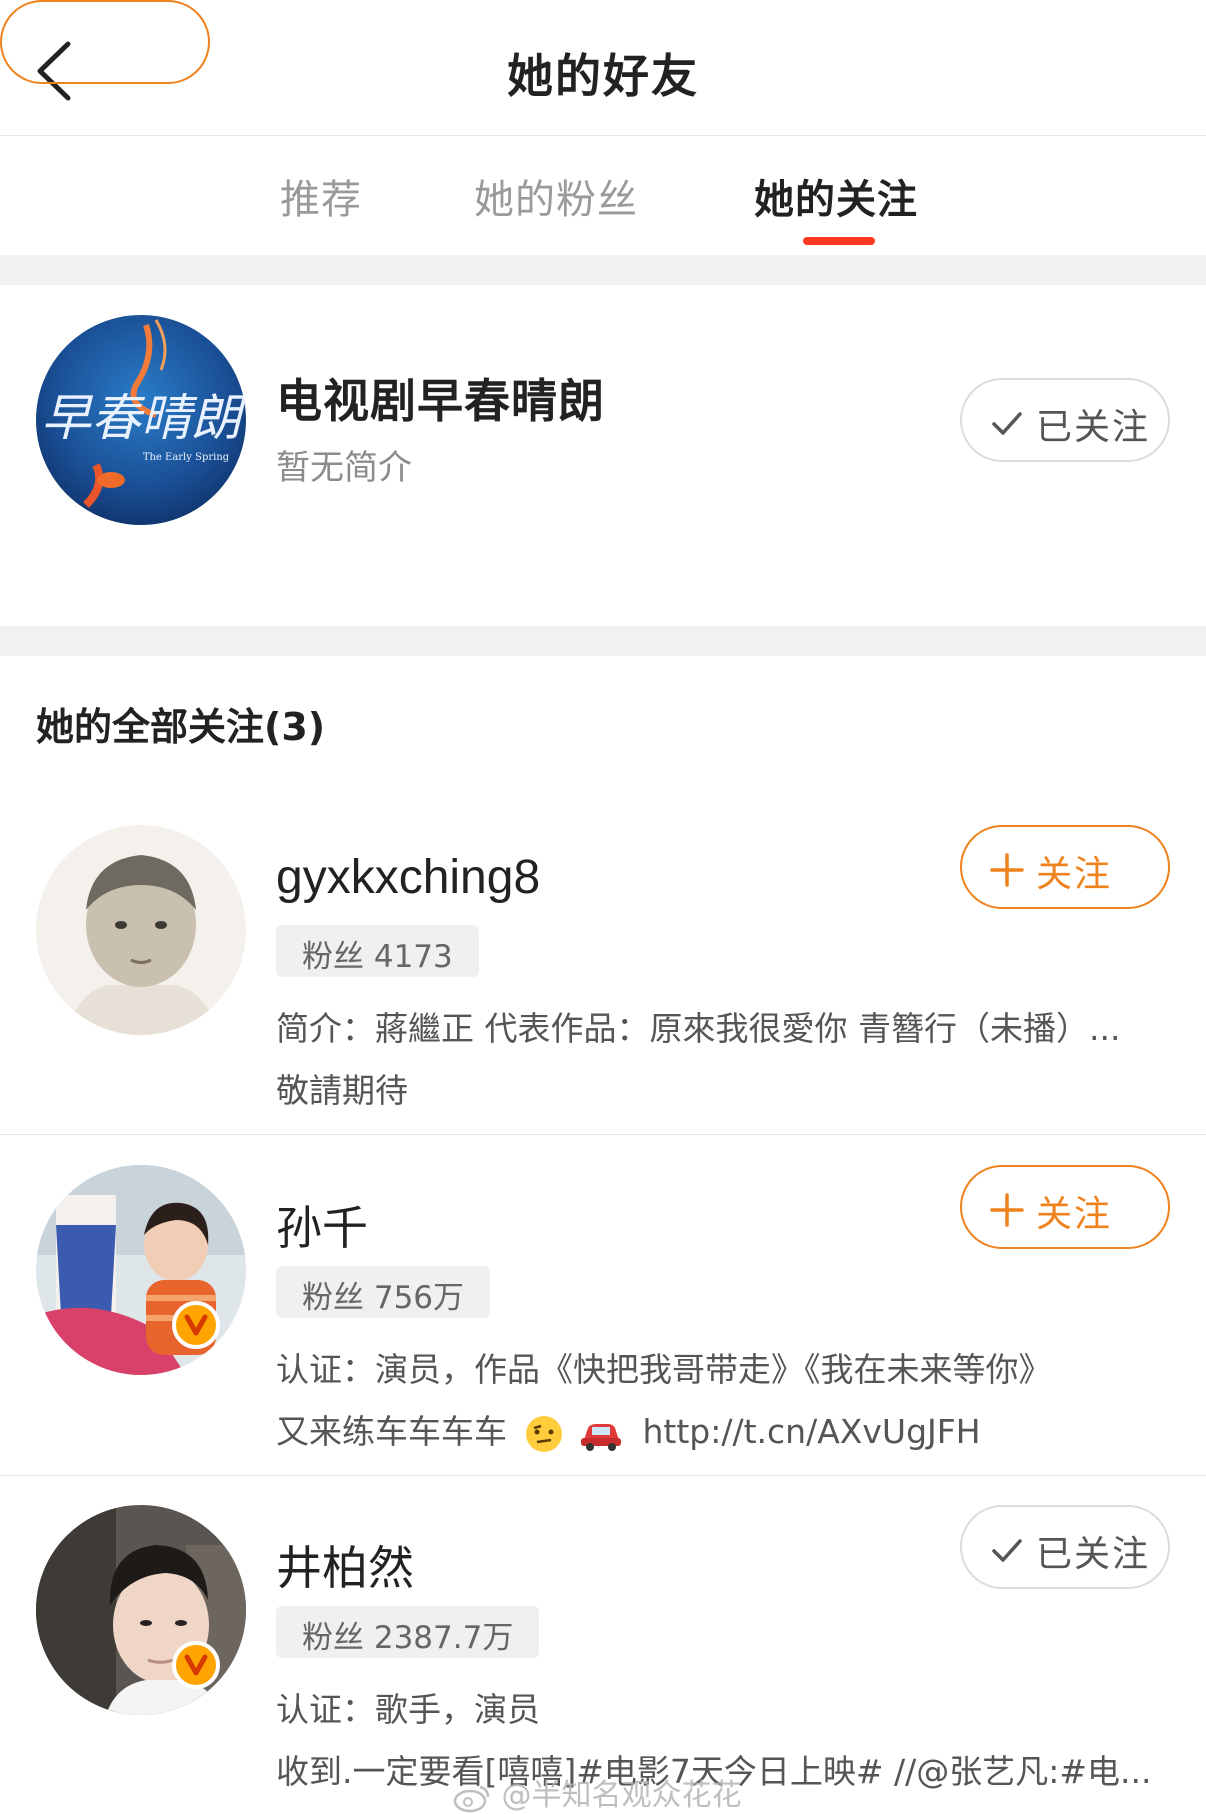  What do you see at coordinates (322, 1225) in the screenshot?
I see `user-2-name: 孙千` at bounding box center [322, 1225].